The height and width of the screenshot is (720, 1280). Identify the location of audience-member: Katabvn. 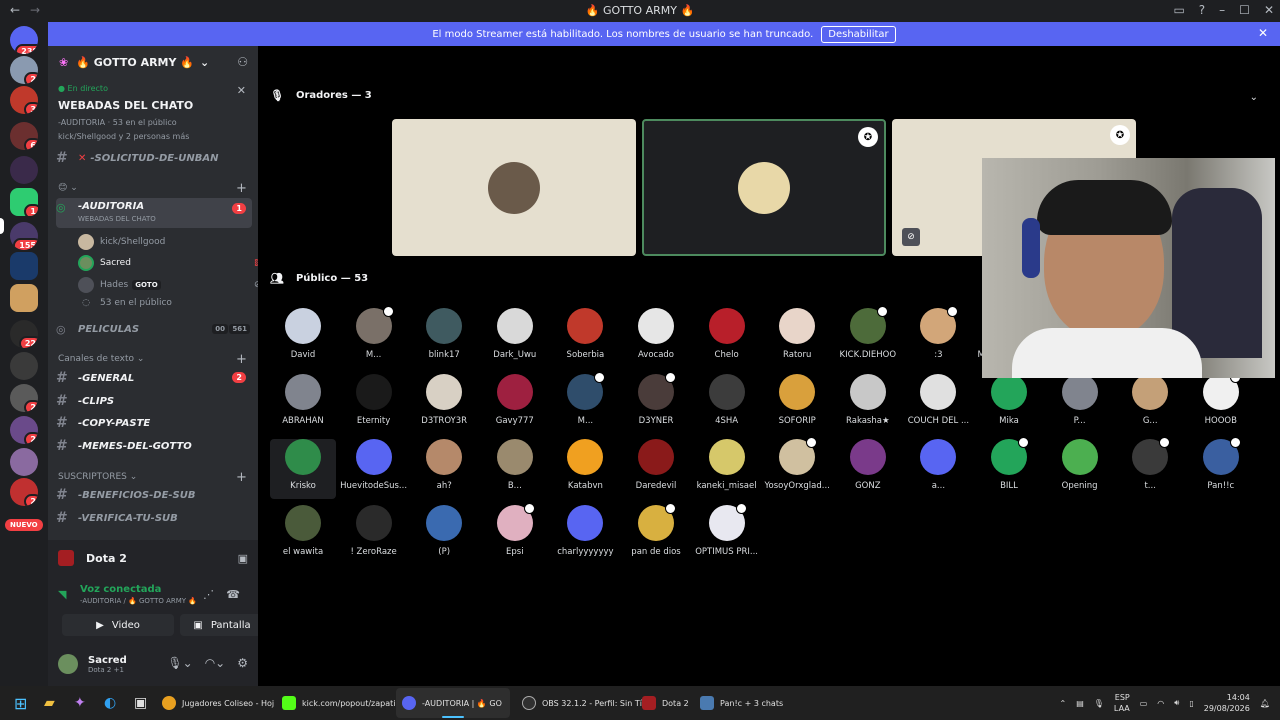
(585, 469).